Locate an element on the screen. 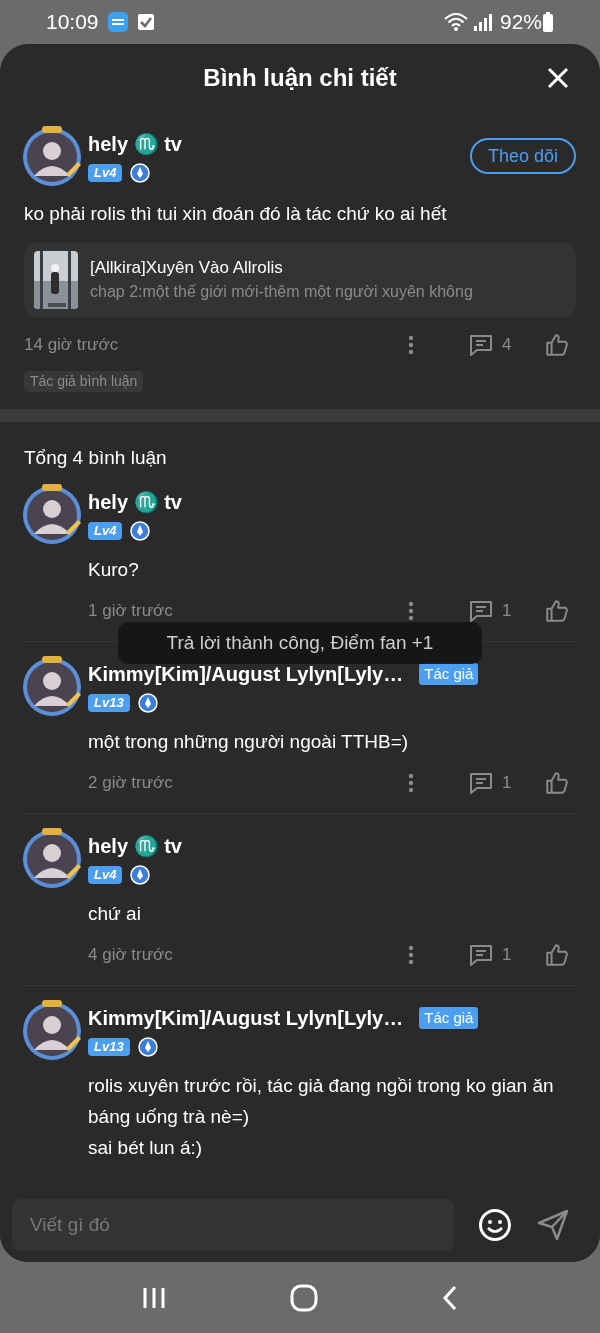 Image resolution: width=600 pixels, height=1333 pixels. reply-text: Kuro? is located at coordinates (114, 570).